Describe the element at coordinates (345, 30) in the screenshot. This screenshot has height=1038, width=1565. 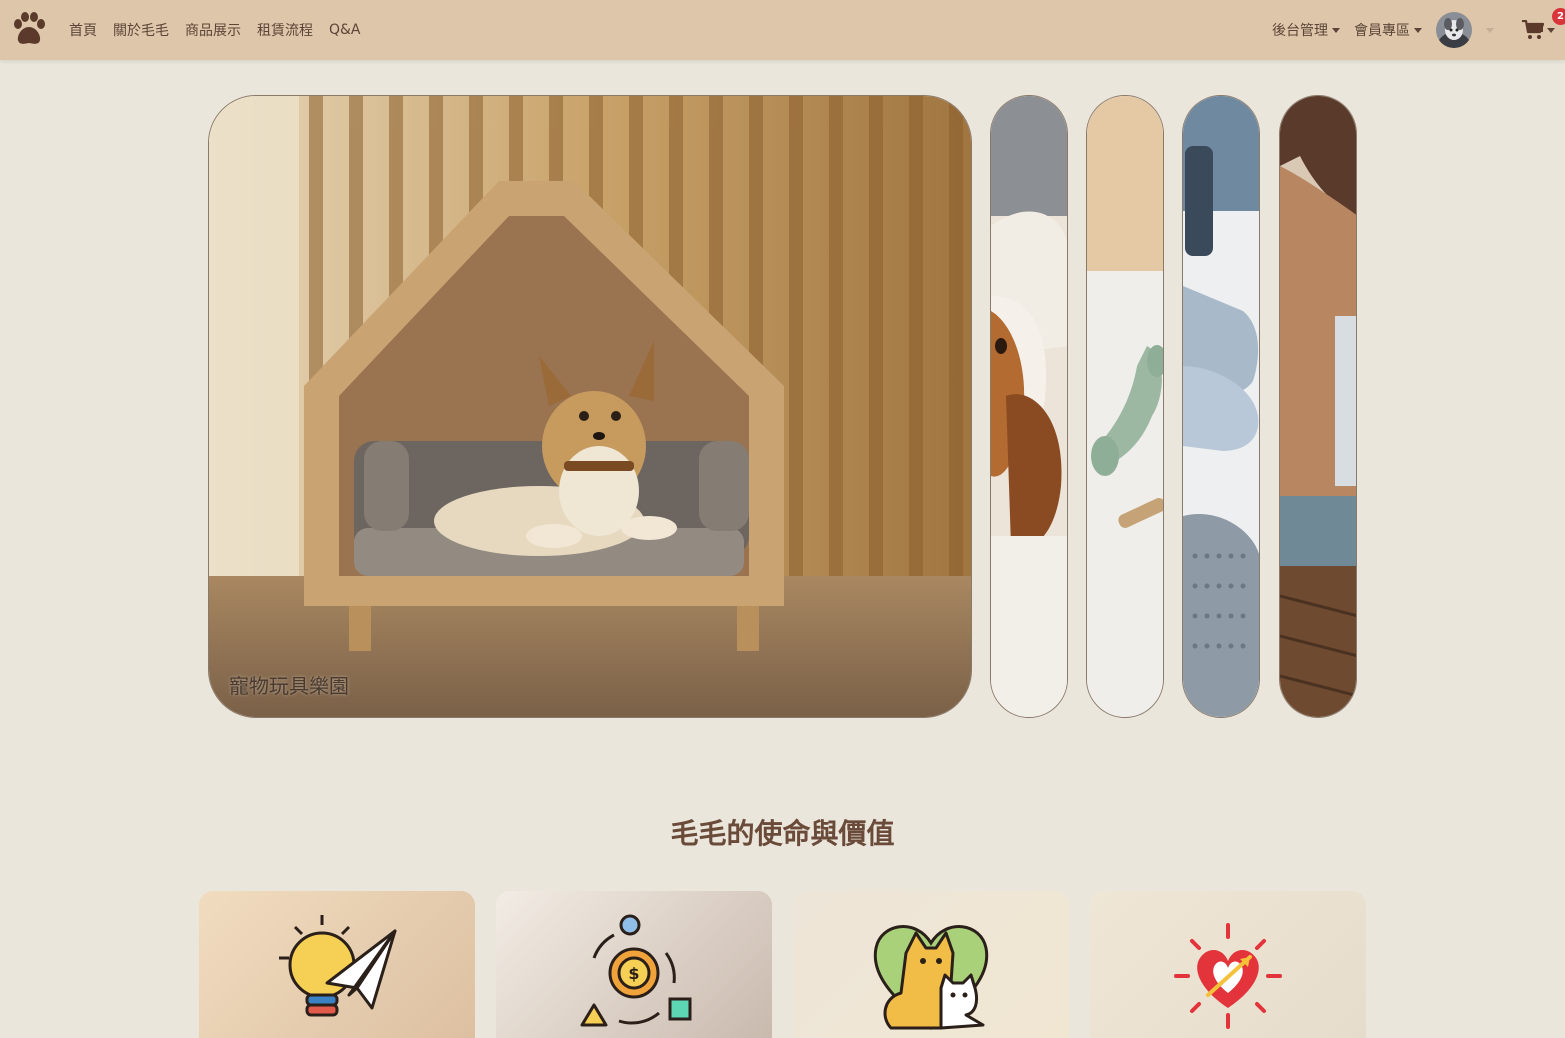
I see `nav-link-qa: Q&A` at that location.